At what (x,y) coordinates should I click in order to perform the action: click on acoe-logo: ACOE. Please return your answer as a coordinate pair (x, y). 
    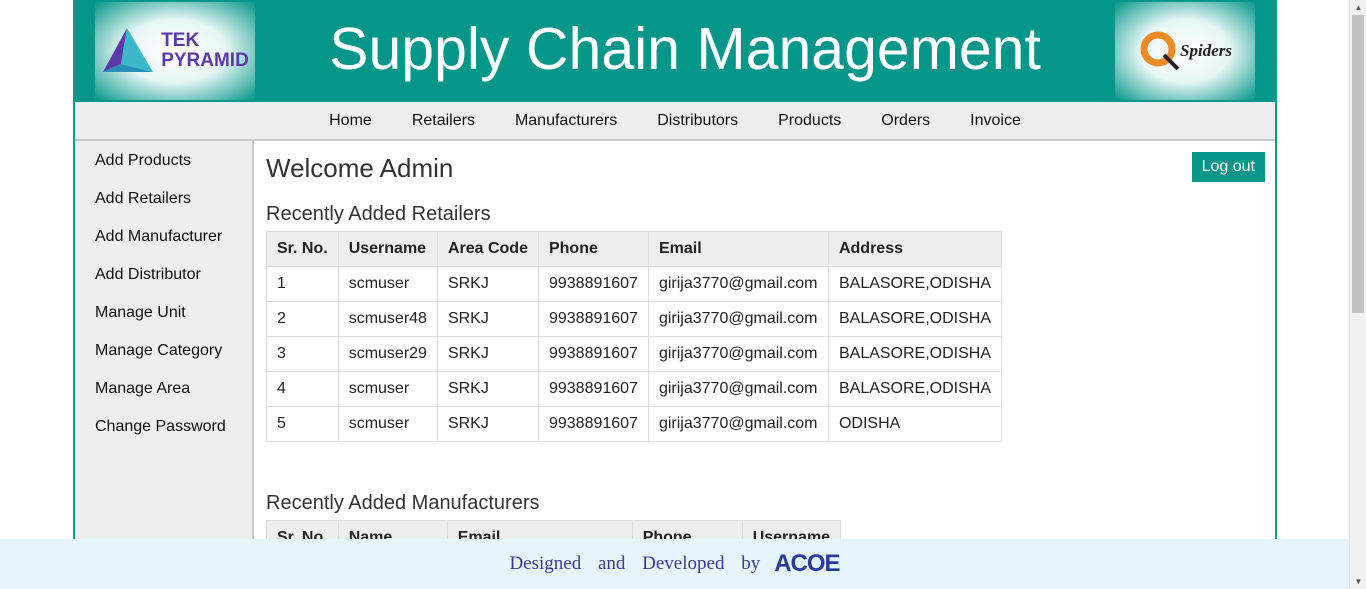
    Looking at the image, I should click on (807, 563).